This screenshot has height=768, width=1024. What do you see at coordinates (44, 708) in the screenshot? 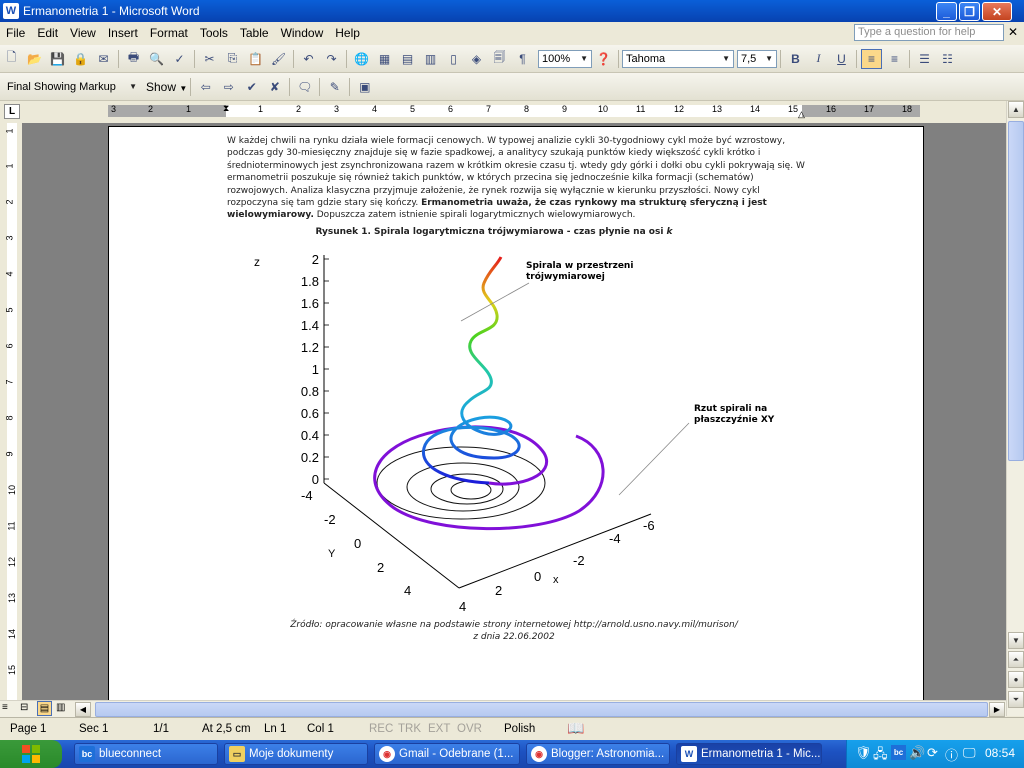
I see `print-layout-icon: ▤` at bounding box center [44, 708].